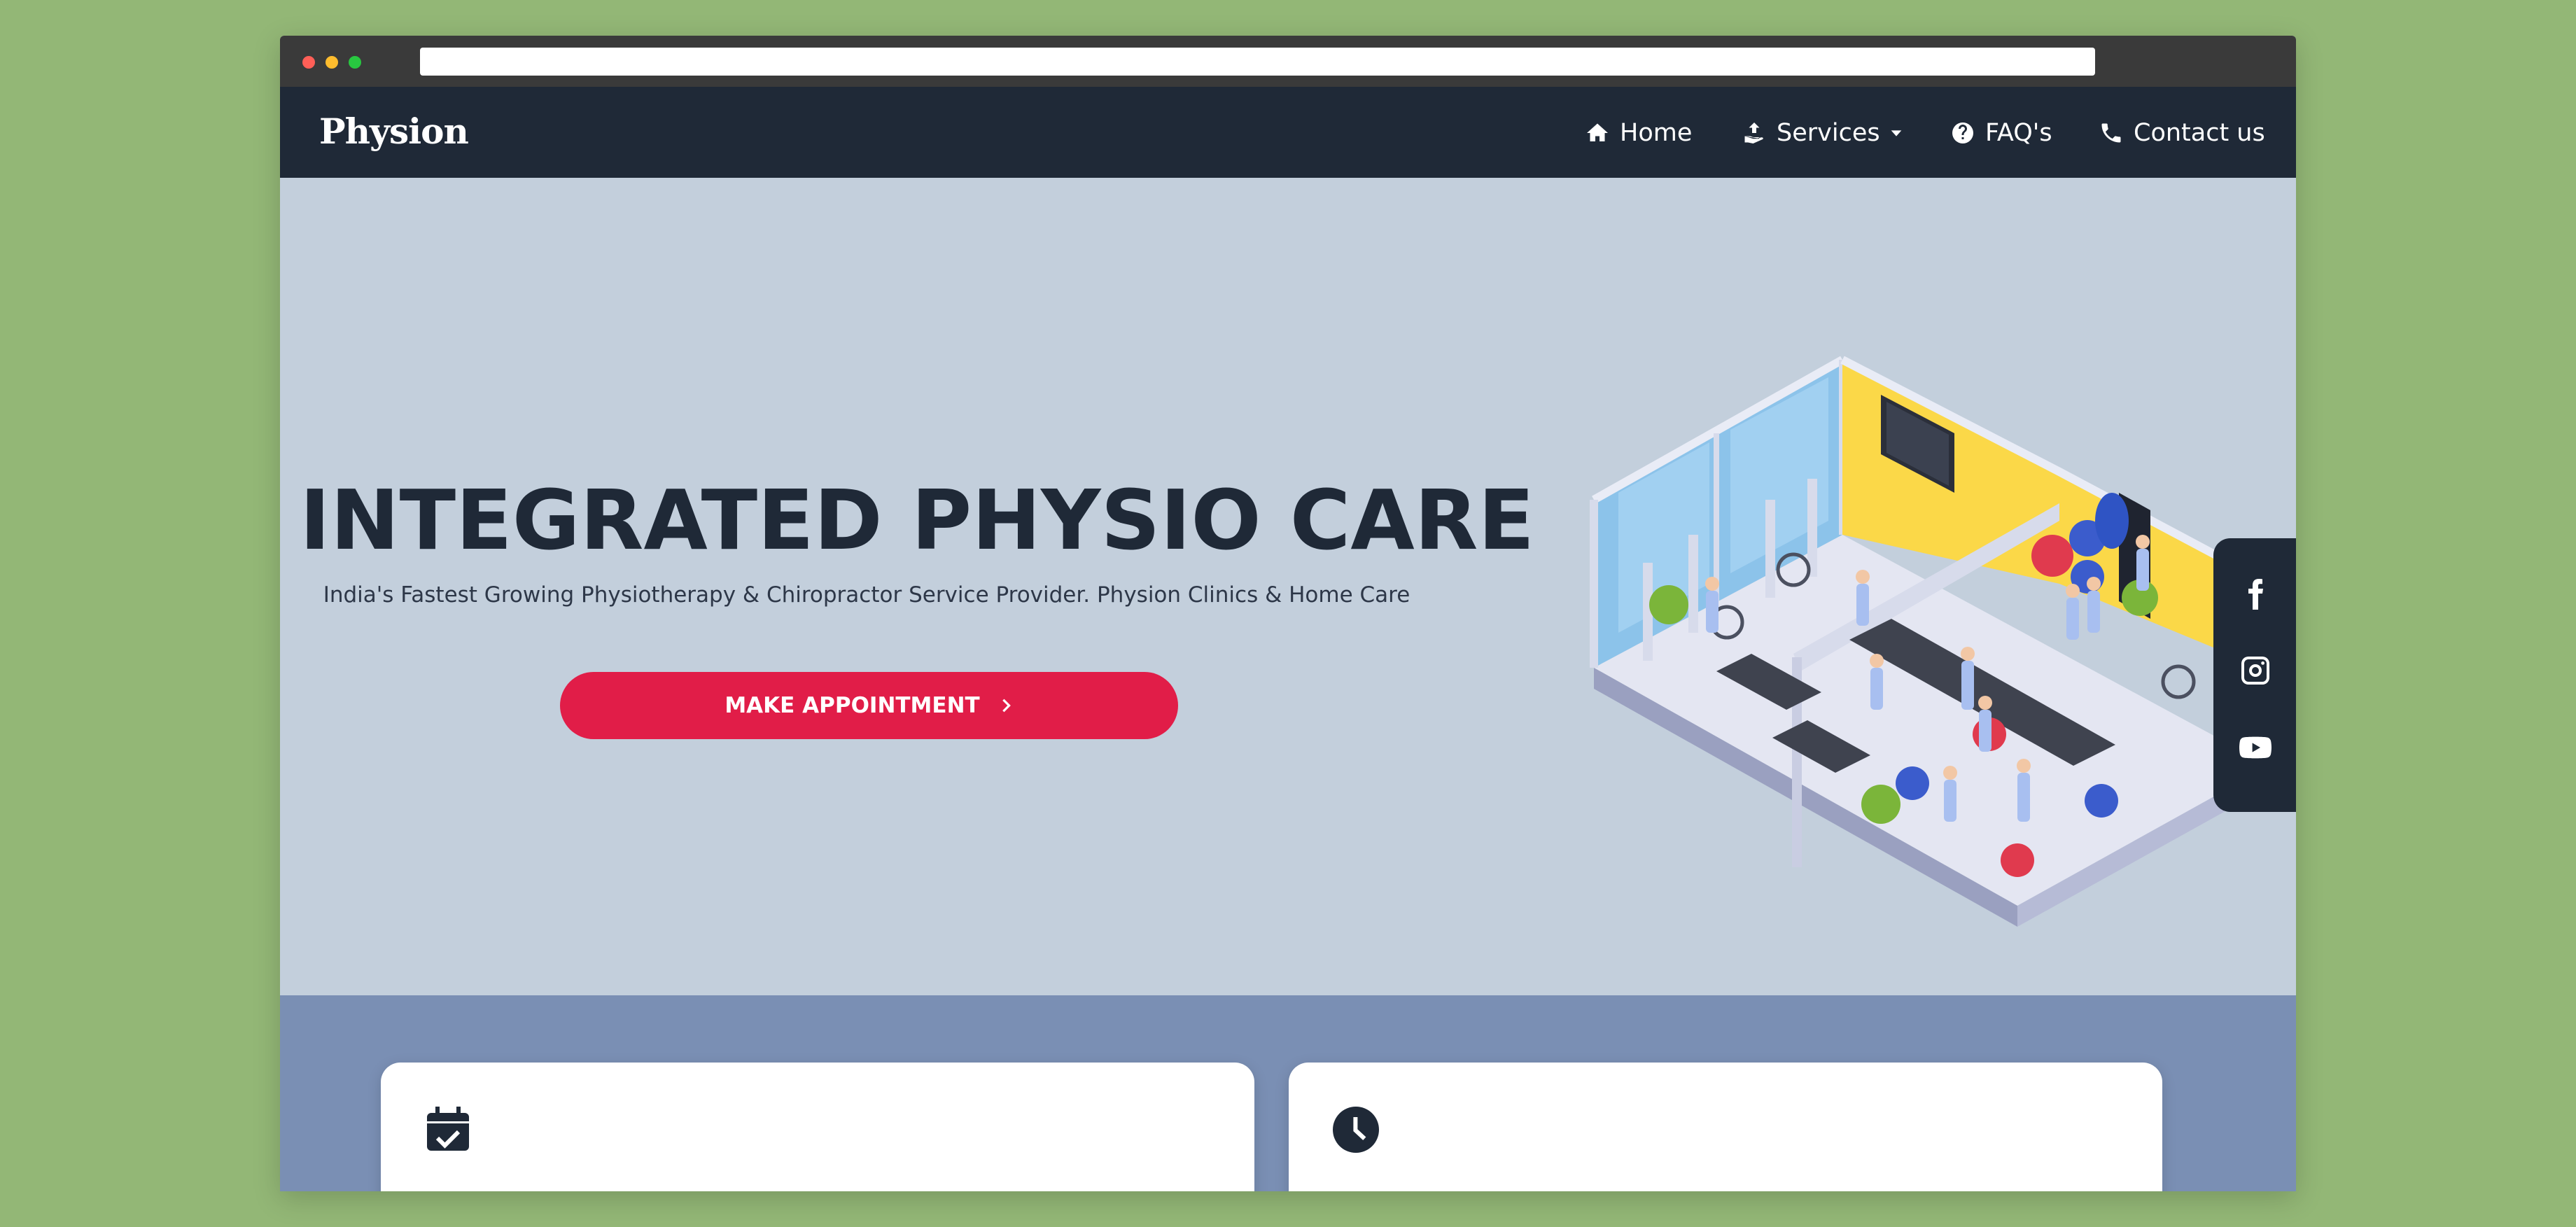 This screenshot has height=1227, width=2576. I want to click on hero-title: INTEGRATED PHYSIO CARE, so click(917, 520).